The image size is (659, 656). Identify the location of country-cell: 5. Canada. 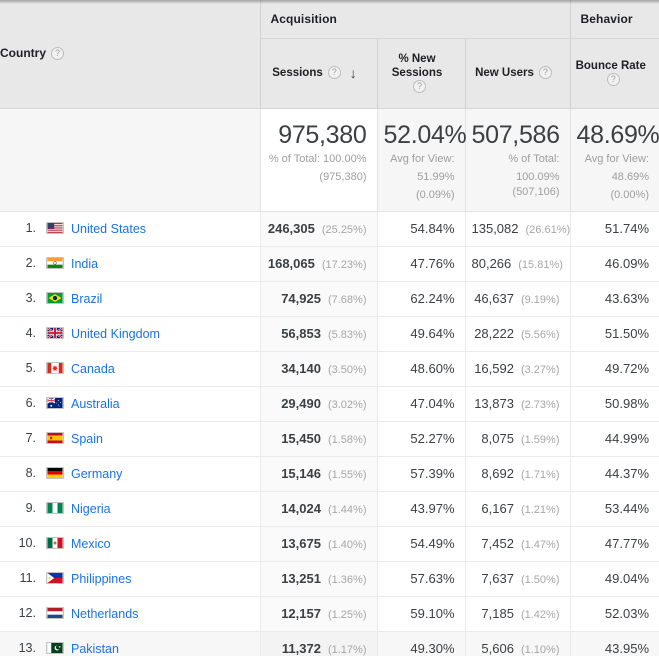
(130, 369).